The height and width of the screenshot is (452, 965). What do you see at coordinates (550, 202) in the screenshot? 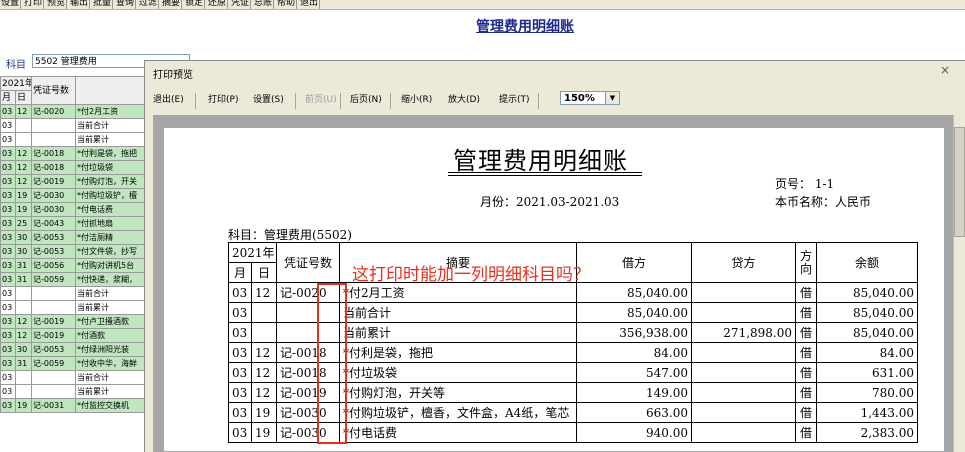
I see `month-range: 月份：2021.03-2021.03` at bounding box center [550, 202].